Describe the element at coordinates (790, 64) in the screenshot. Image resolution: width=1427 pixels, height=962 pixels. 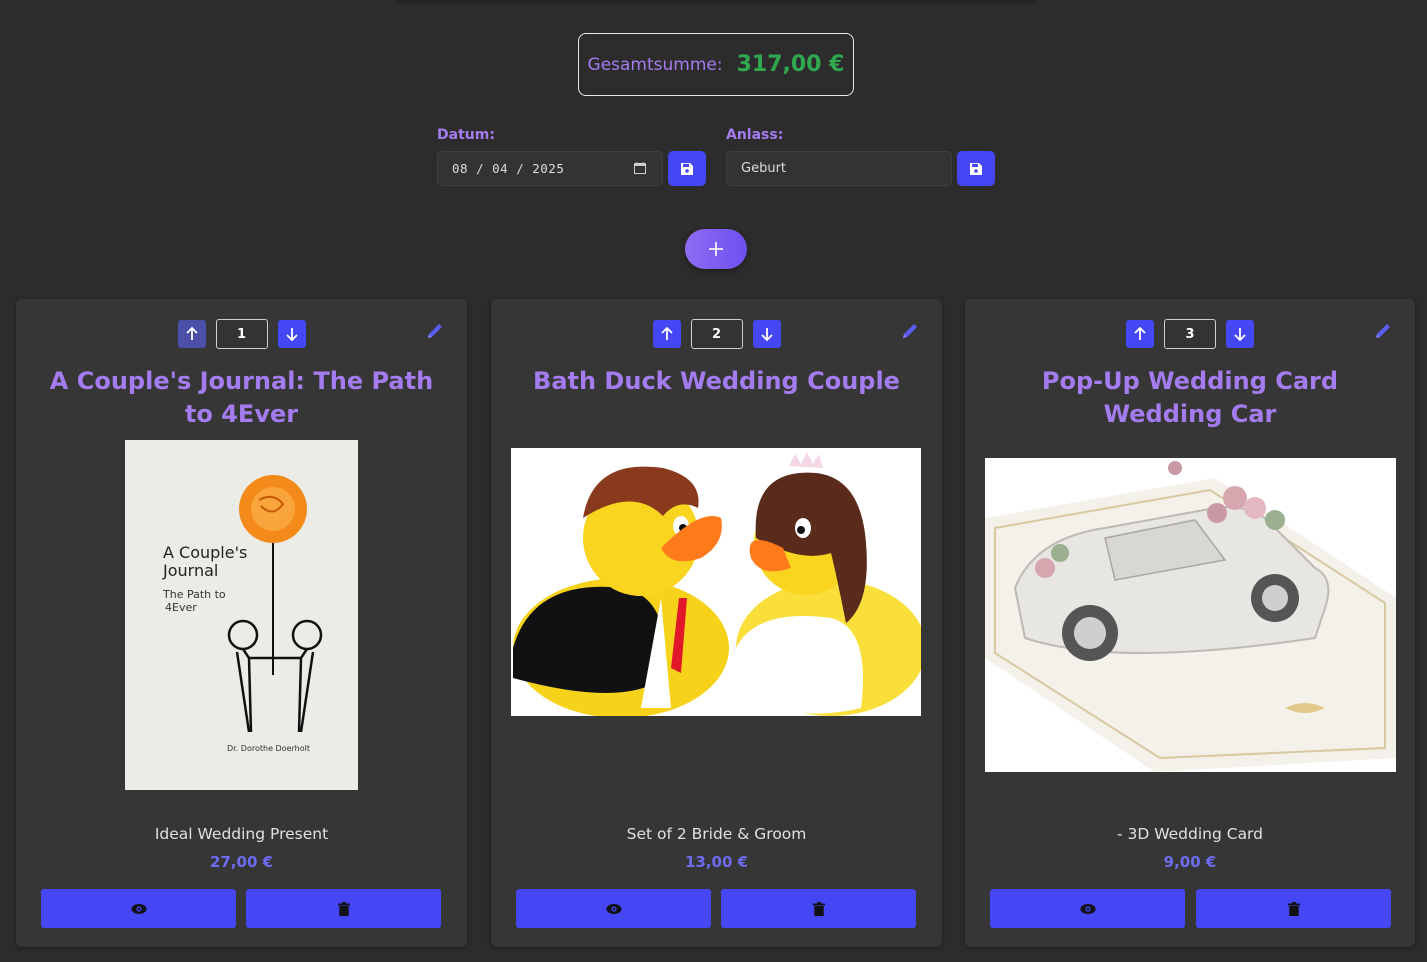
I see `total-sum-value: 317,00 €` at that location.